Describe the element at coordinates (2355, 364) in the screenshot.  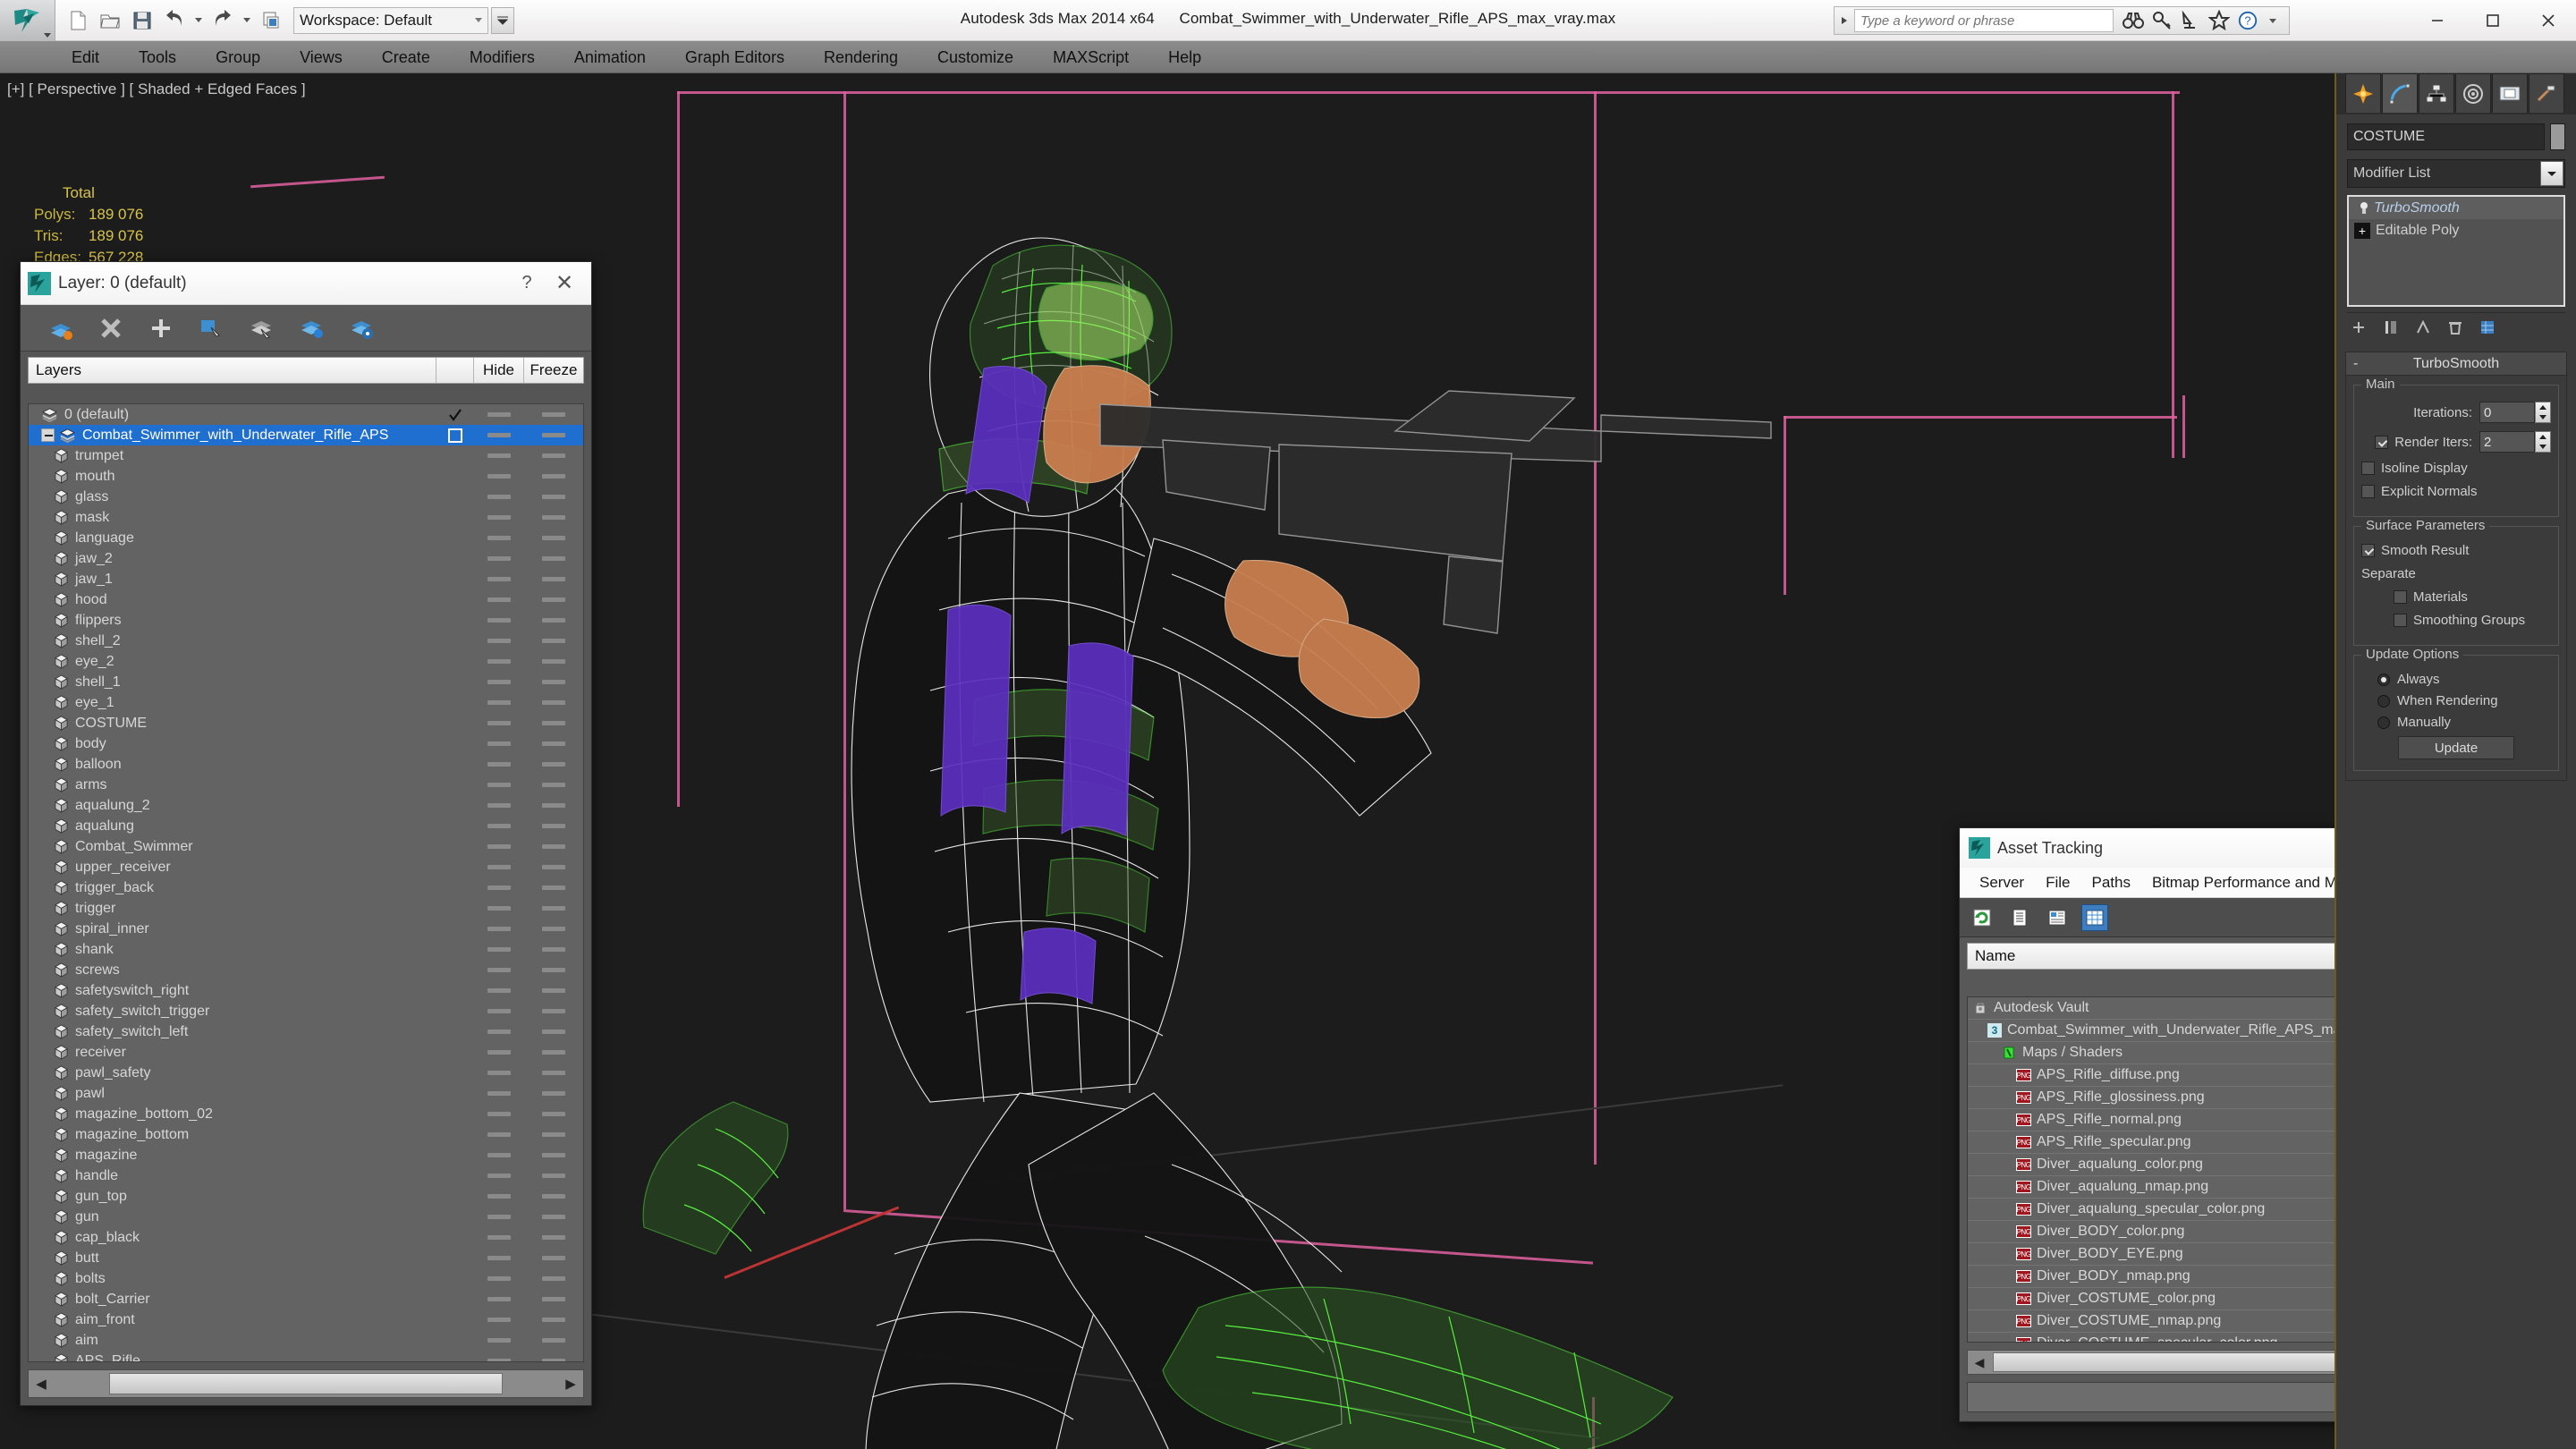
I see `rollout-collapse-icon: -` at that location.